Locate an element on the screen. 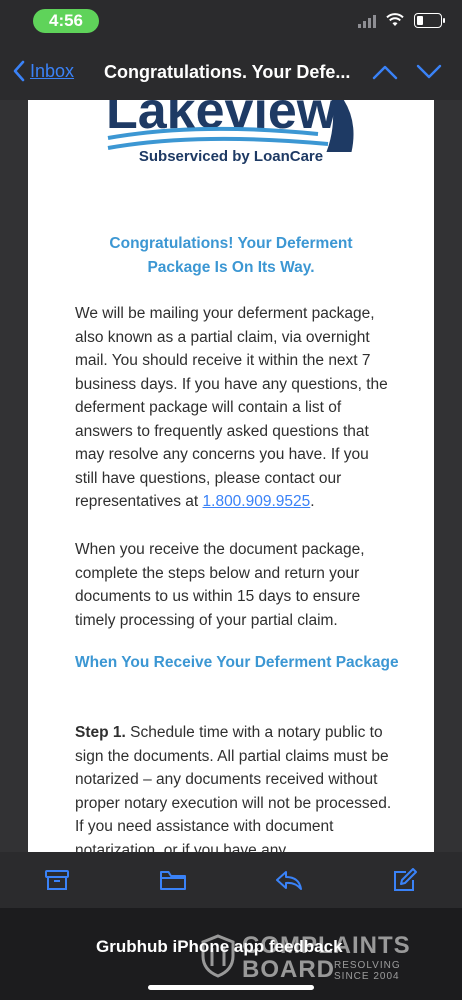 This screenshot has height=1000, width=462. logo-subtitle: Subserviced by LoanCare is located at coordinates (231, 156).